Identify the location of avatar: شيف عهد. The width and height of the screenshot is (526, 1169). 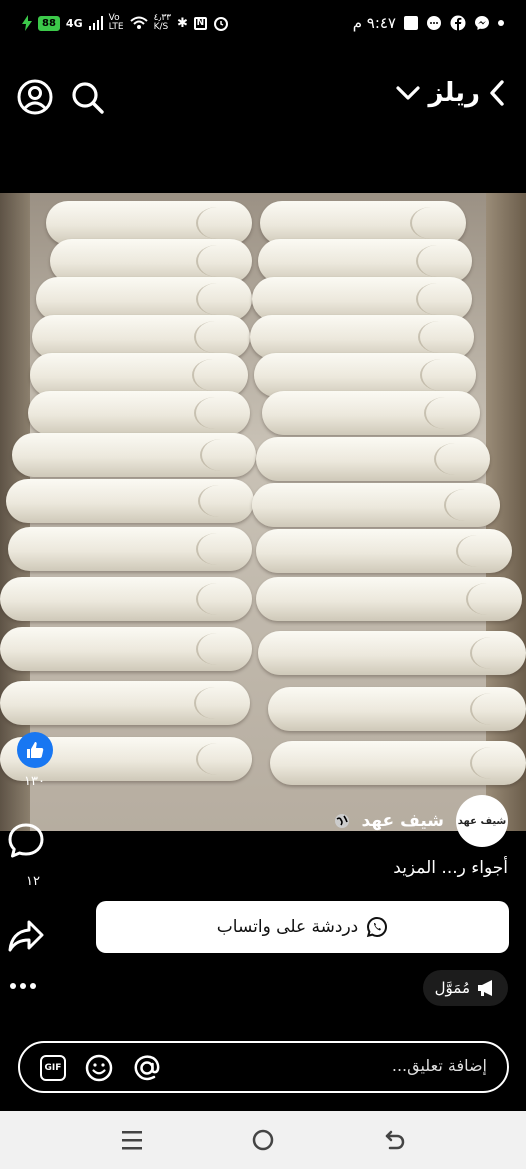
(482, 821).